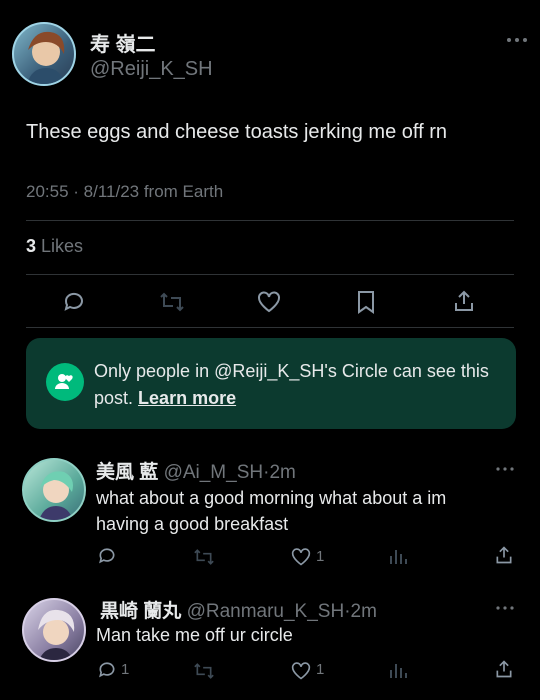 The height and width of the screenshot is (700, 540). I want to click on reply-handle: @Ai_M_SH, so click(214, 472).